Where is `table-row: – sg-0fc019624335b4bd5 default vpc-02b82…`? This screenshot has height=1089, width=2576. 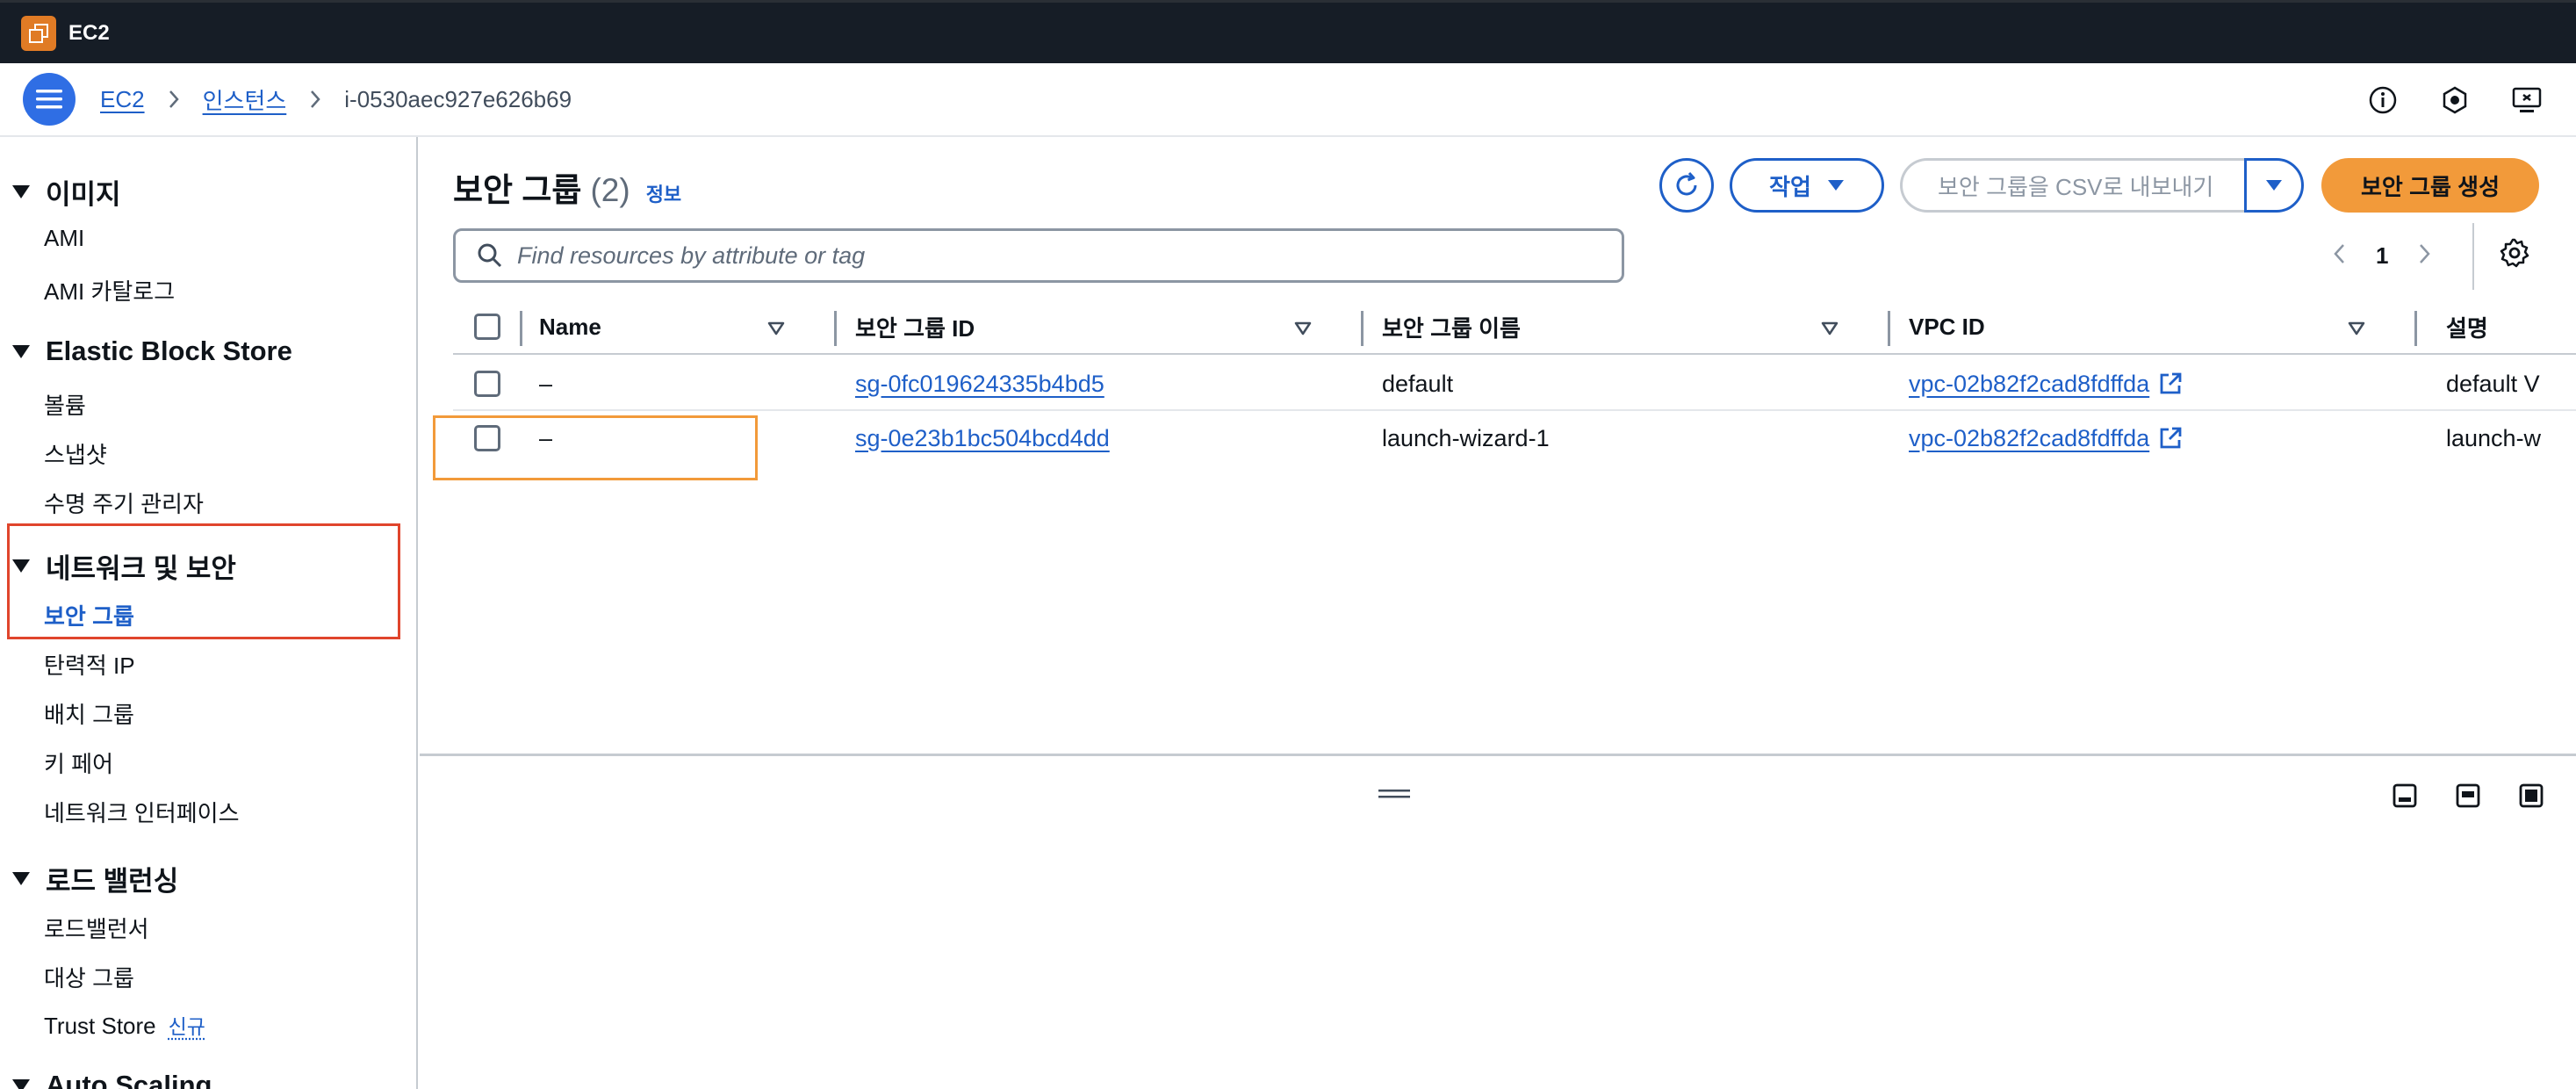
table-row: – sg-0fc019624335b4bd5 default vpc-02b82… is located at coordinates (1514, 384).